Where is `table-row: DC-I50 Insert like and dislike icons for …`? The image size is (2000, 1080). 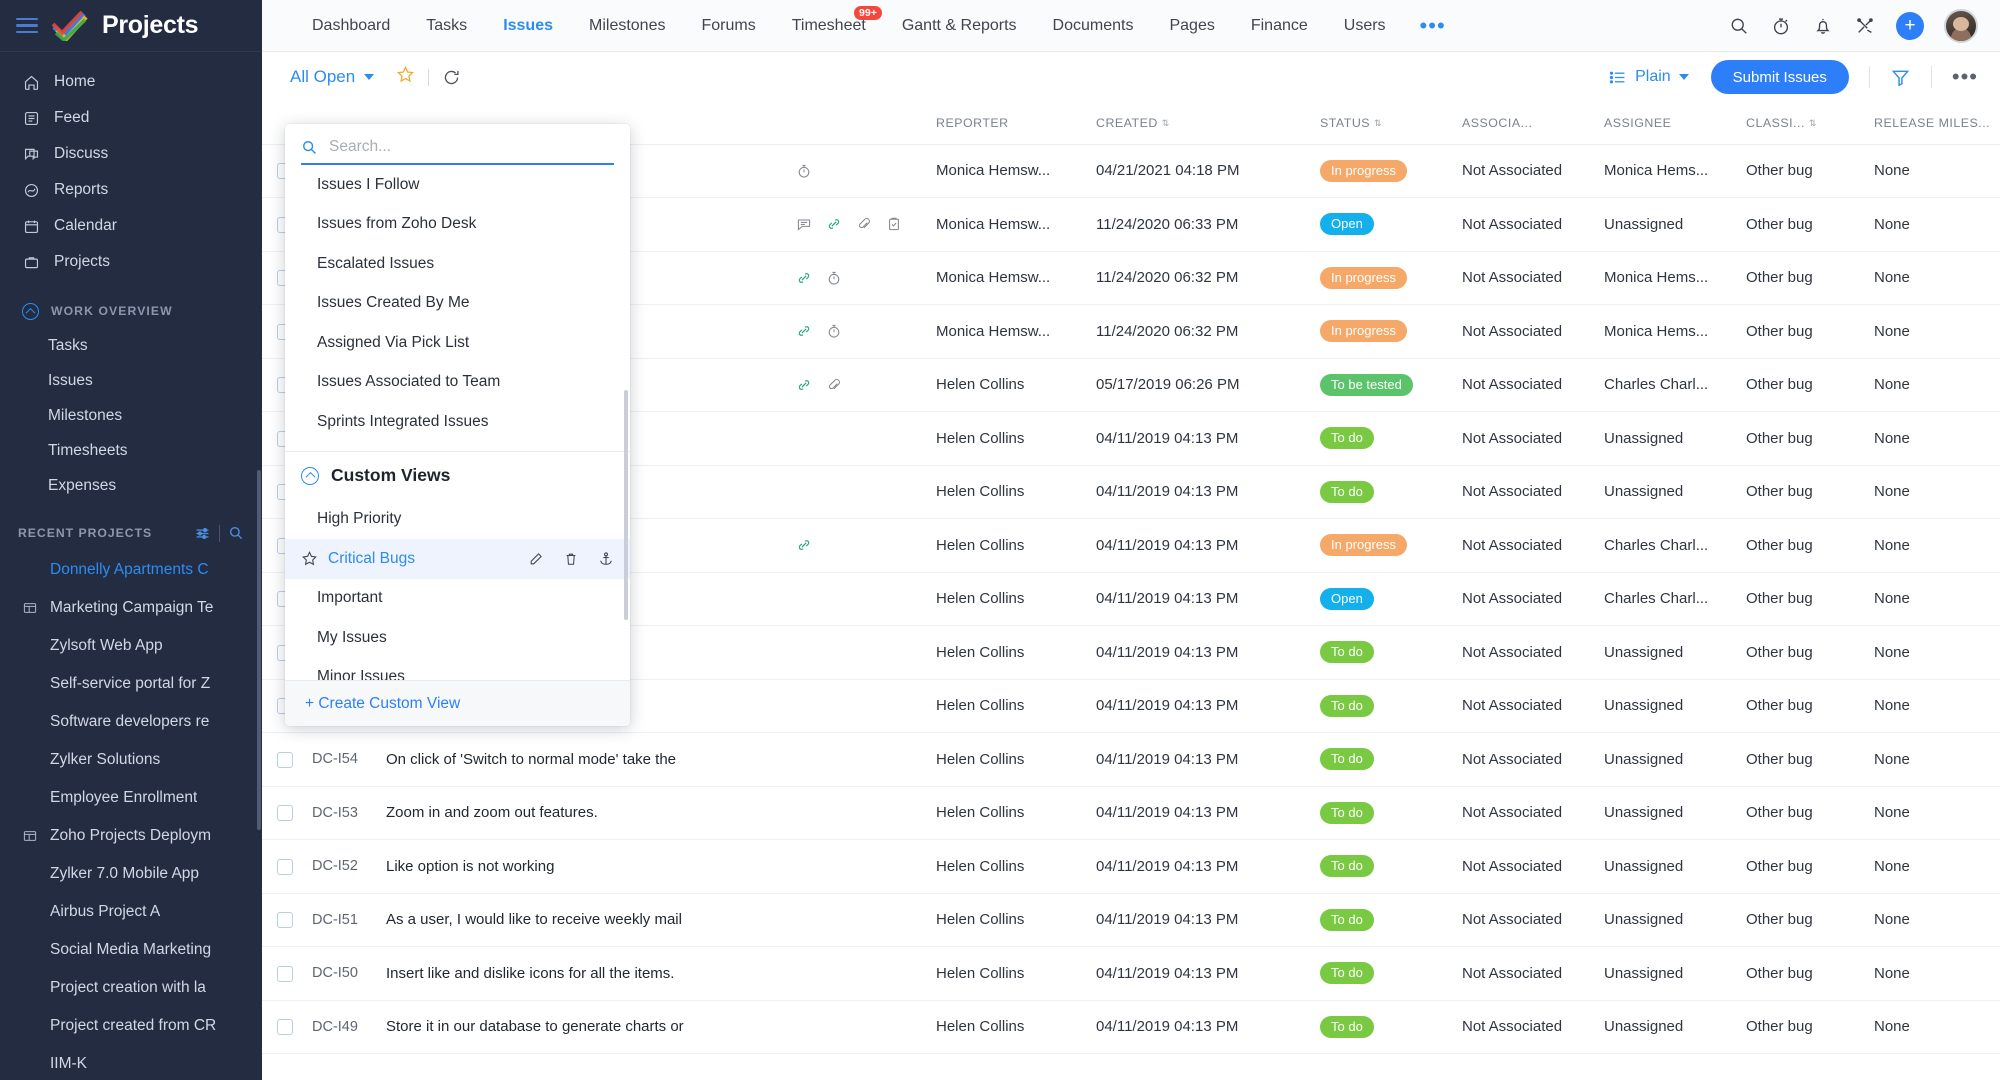 table-row: DC-I50 Insert like and dislike icons for … is located at coordinates (1131, 973).